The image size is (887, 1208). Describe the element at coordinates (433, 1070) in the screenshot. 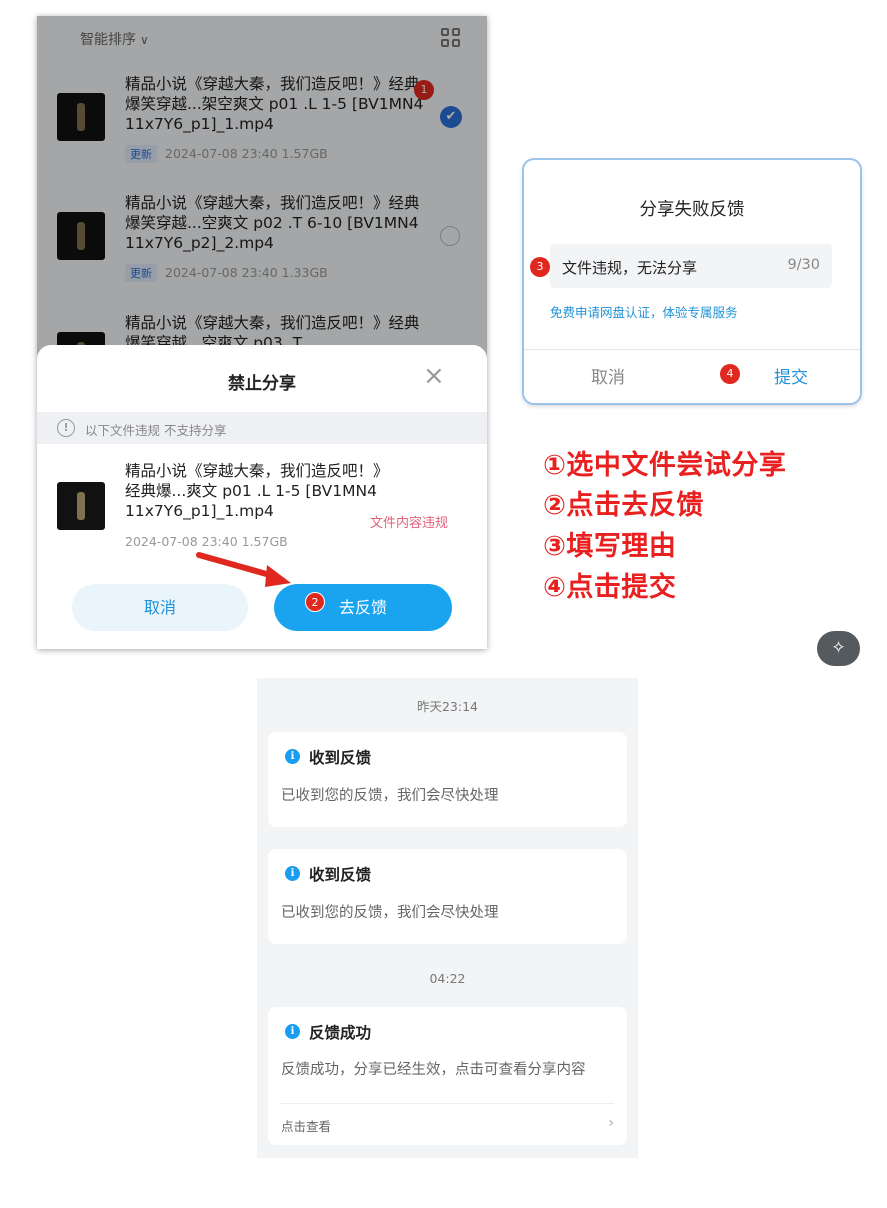

I see `card-body: 反馈成功，分享已经生效，点击可查看分享内容` at that location.